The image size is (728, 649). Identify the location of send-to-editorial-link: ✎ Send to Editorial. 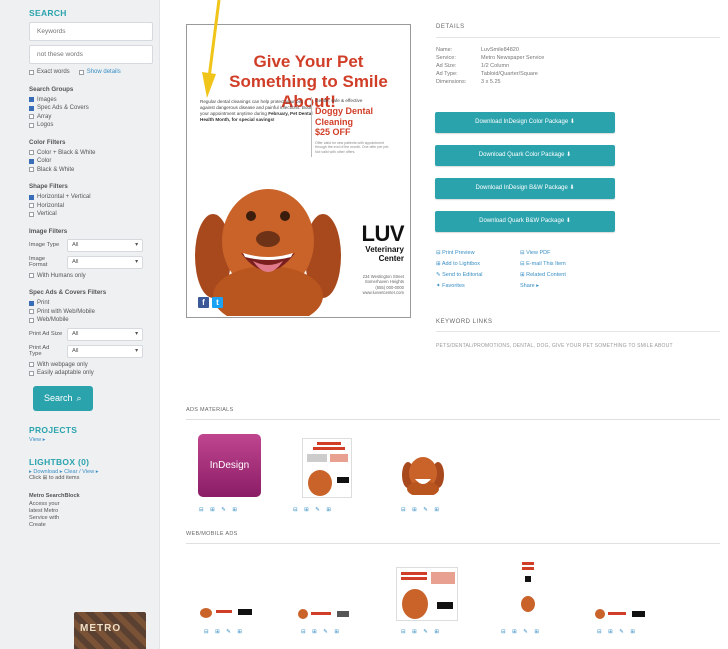
(478, 275).